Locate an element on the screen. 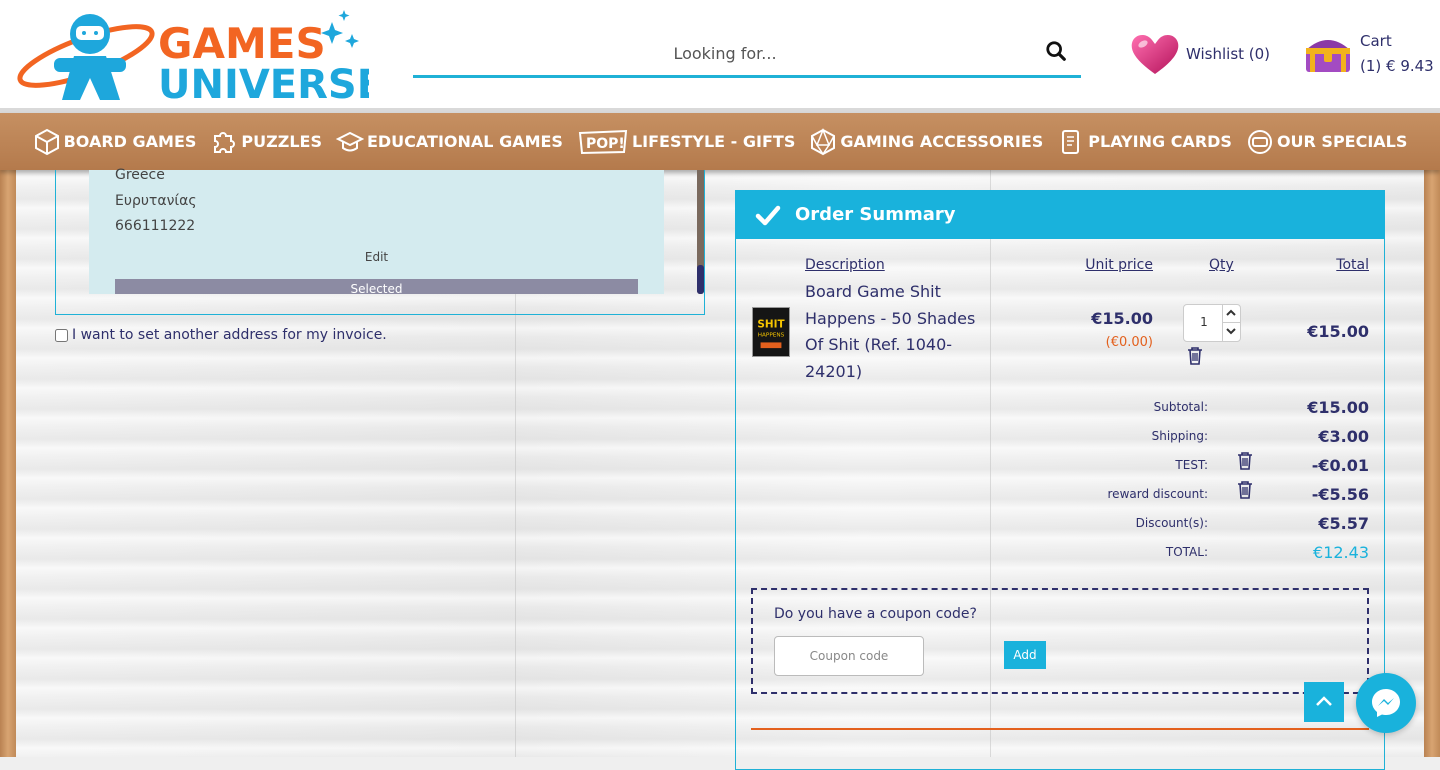 The height and width of the screenshot is (770, 1440). product-thumbnail: SHIT HAPPENS is located at coordinates (771, 332).